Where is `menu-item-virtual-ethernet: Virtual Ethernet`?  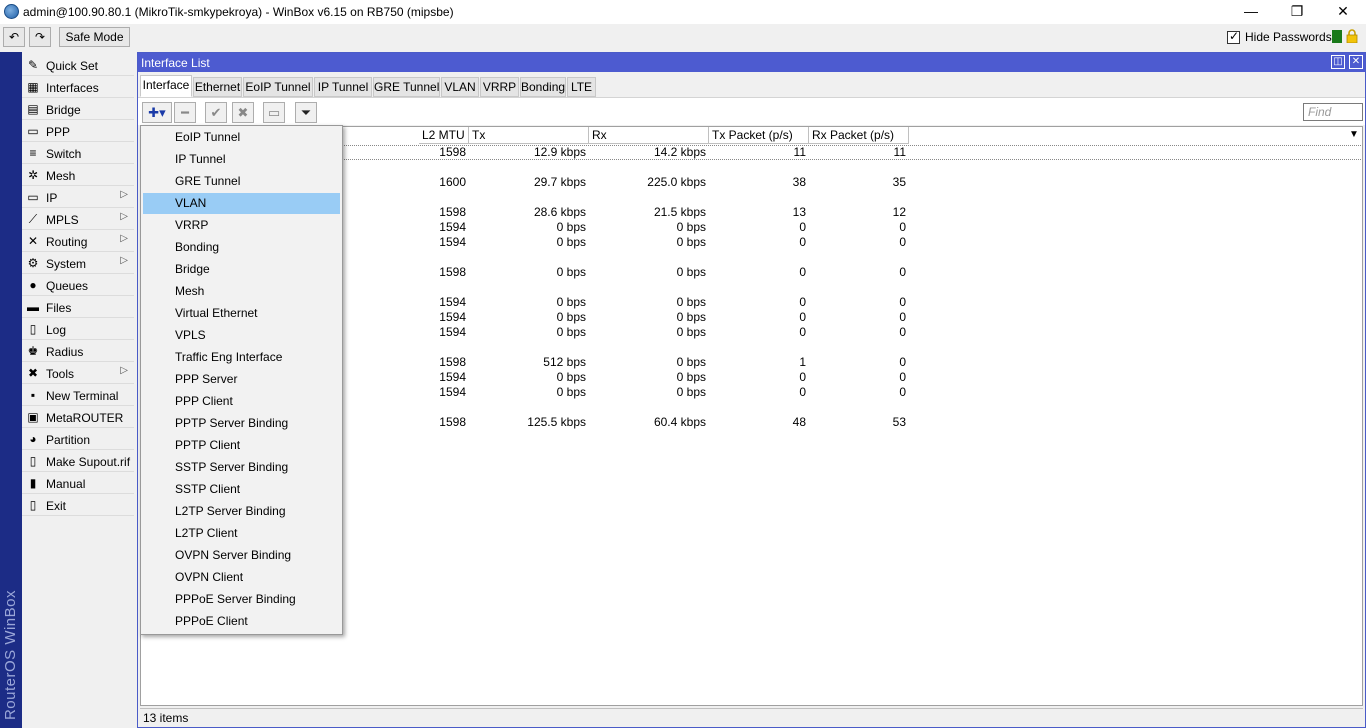
menu-item-virtual-ethernet: Virtual Ethernet is located at coordinates (241, 313).